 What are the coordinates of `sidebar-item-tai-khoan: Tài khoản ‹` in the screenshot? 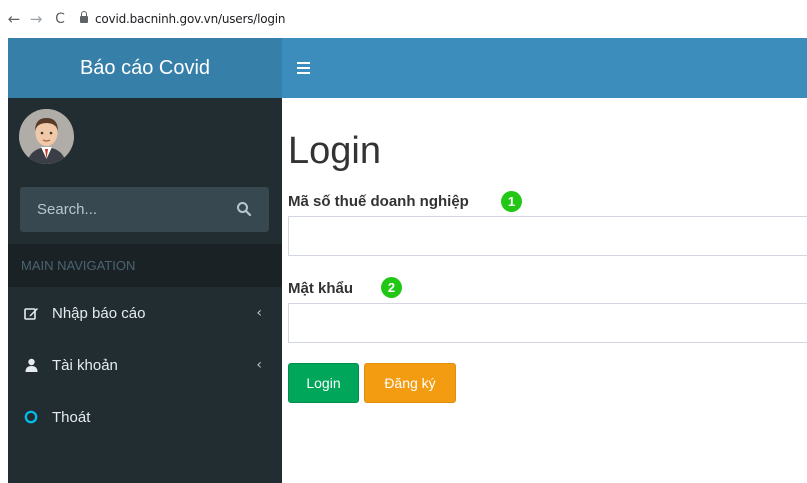 It's located at (145, 365).